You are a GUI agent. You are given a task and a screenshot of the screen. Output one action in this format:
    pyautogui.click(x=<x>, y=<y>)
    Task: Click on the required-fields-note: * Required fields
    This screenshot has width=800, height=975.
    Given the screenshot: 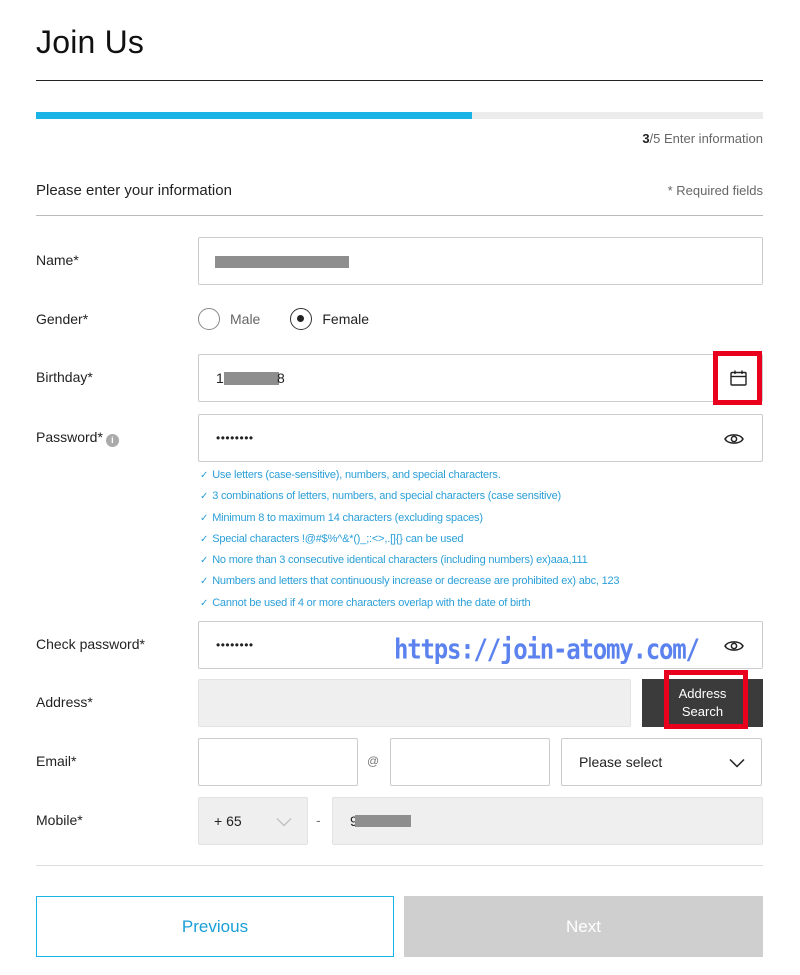 What is the action you would take?
    pyautogui.click(x=715, y=190)
    